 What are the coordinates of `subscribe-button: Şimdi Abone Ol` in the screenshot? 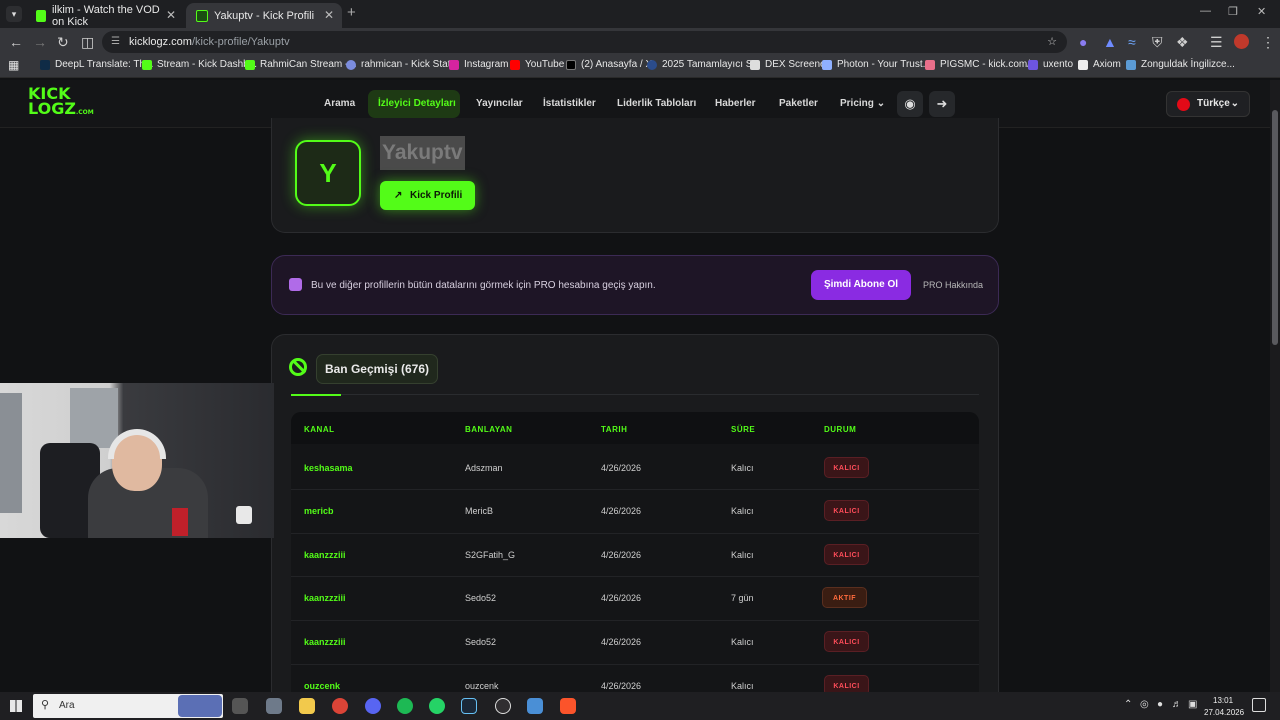 It's located at (861, 285).